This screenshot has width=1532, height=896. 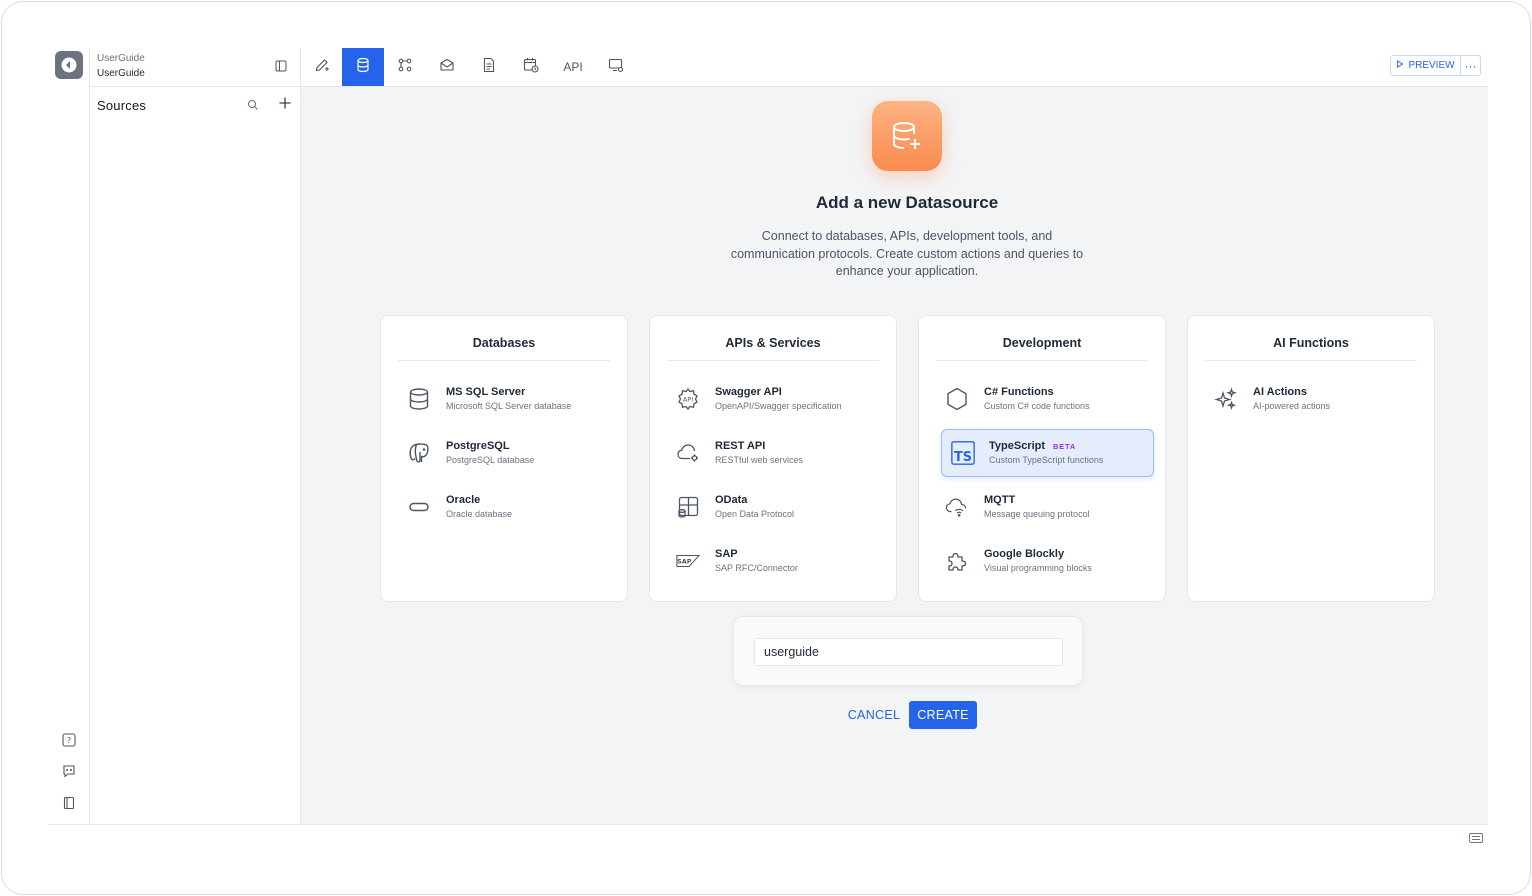 I want to click on pencil-plus-icon, so click(x=322, y=67).